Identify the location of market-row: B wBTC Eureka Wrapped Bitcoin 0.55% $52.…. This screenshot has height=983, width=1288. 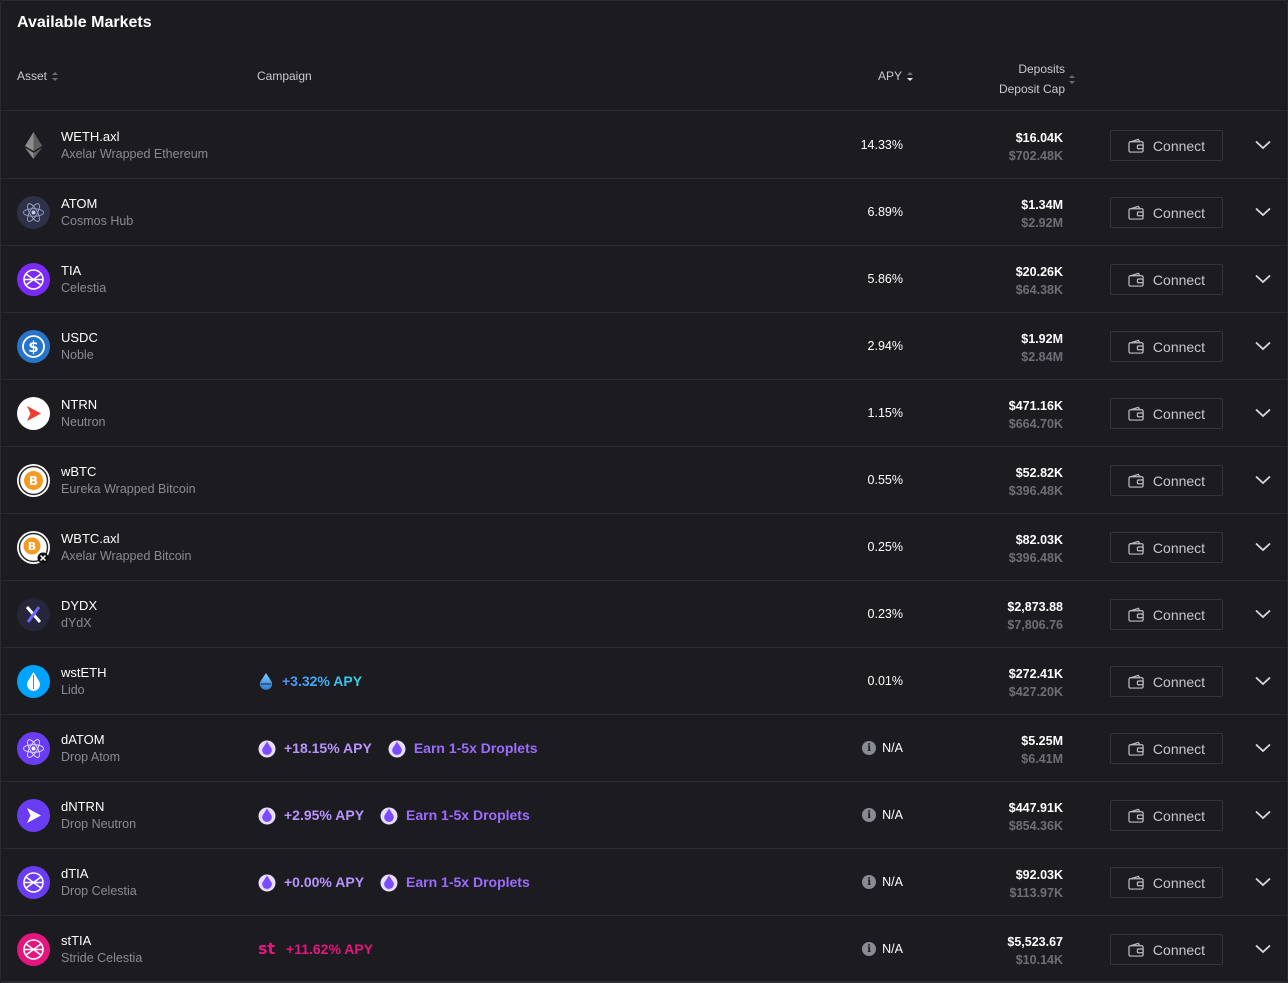
(644, 480).